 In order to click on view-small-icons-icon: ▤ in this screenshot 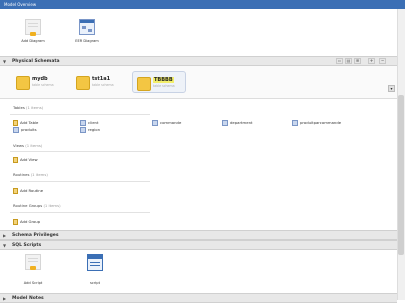, I will do `click(348, 61)`.